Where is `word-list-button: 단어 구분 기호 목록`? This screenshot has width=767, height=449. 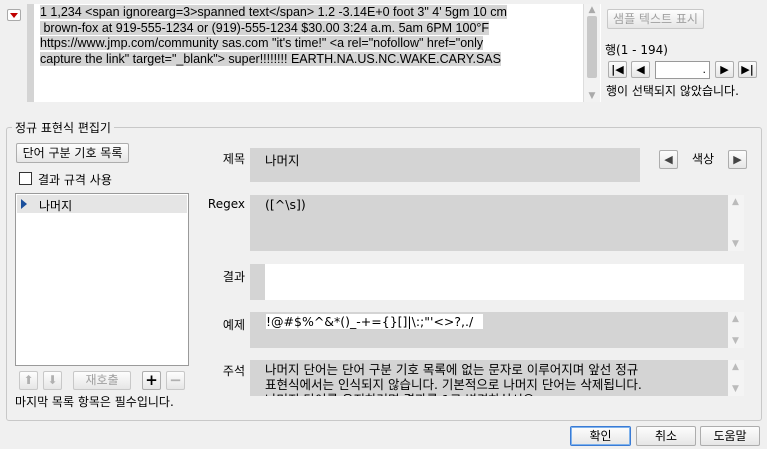 word-list-button: 단어 구분 기호 목록 is located at coordinates (72, 153).